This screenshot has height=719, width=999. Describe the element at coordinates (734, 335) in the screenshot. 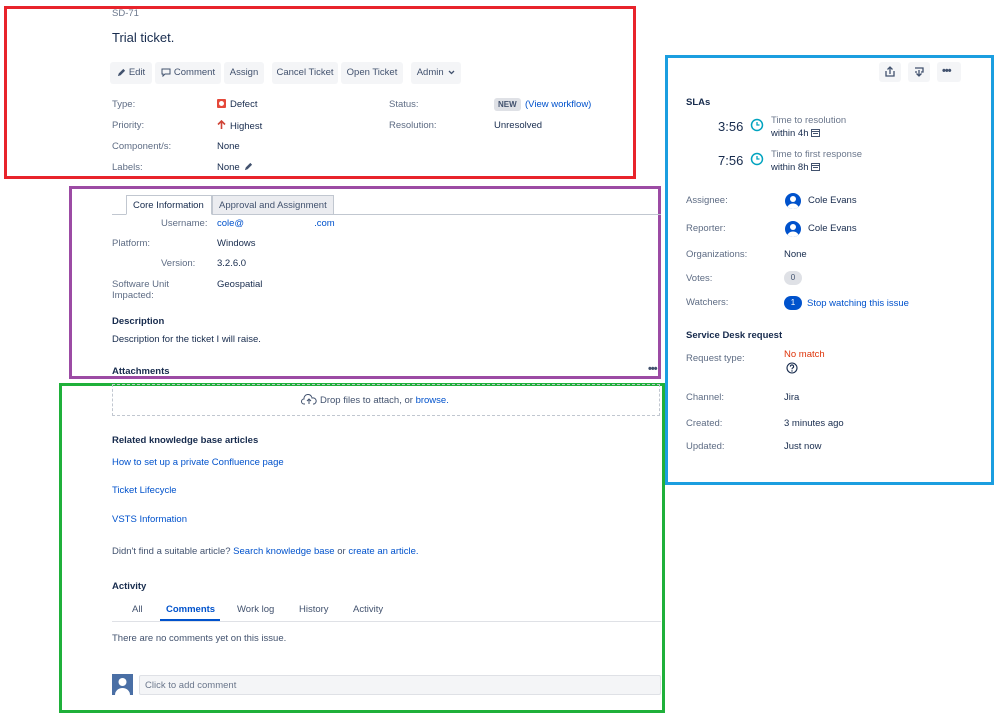

I see `service-desk-title: Service Desk request` at that location.